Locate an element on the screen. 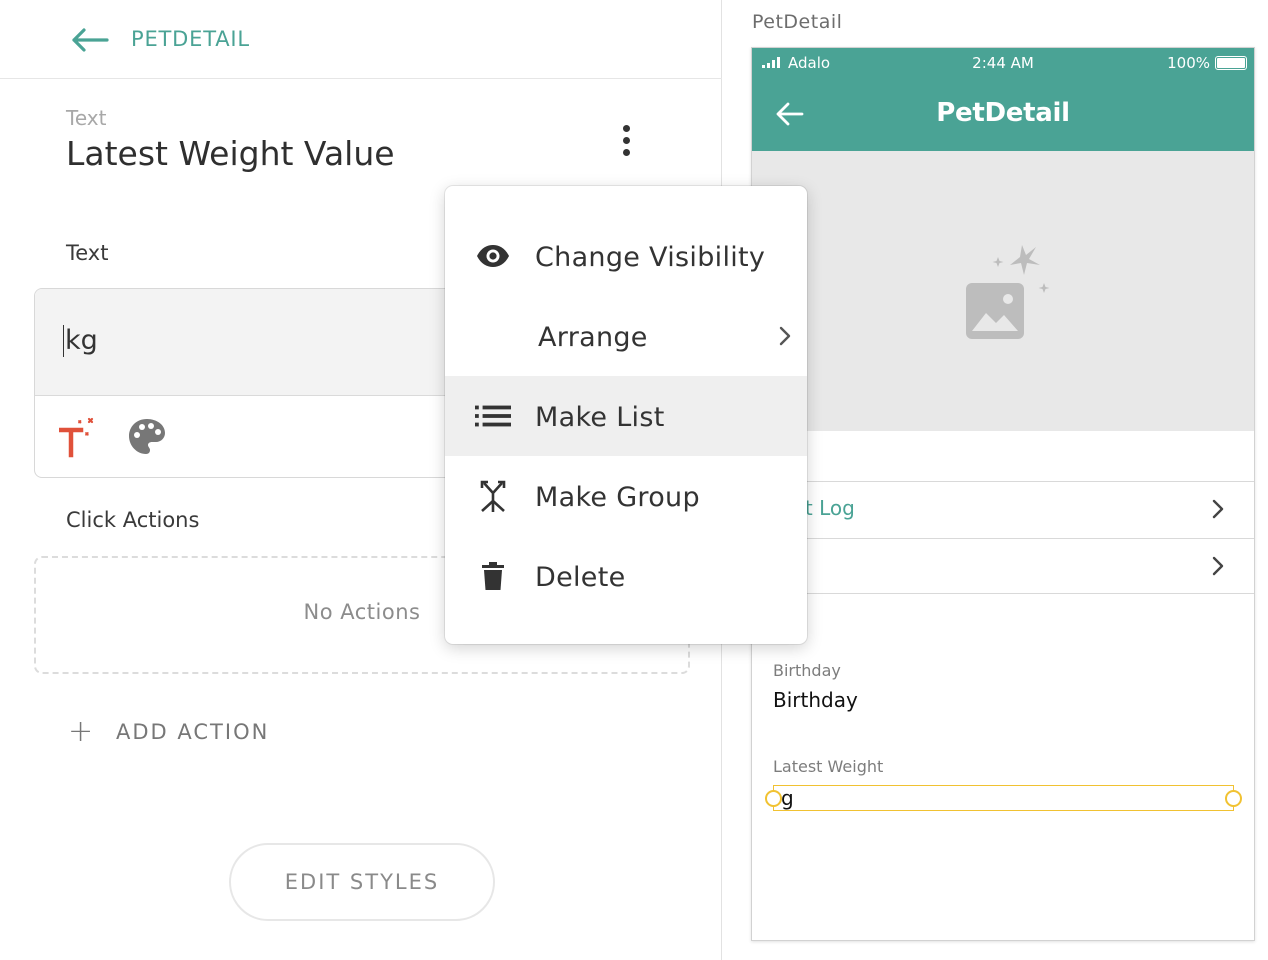 The height and width of the screenshot is (960, 1268). text-section-label: Text is located at coordinates (87, 253).